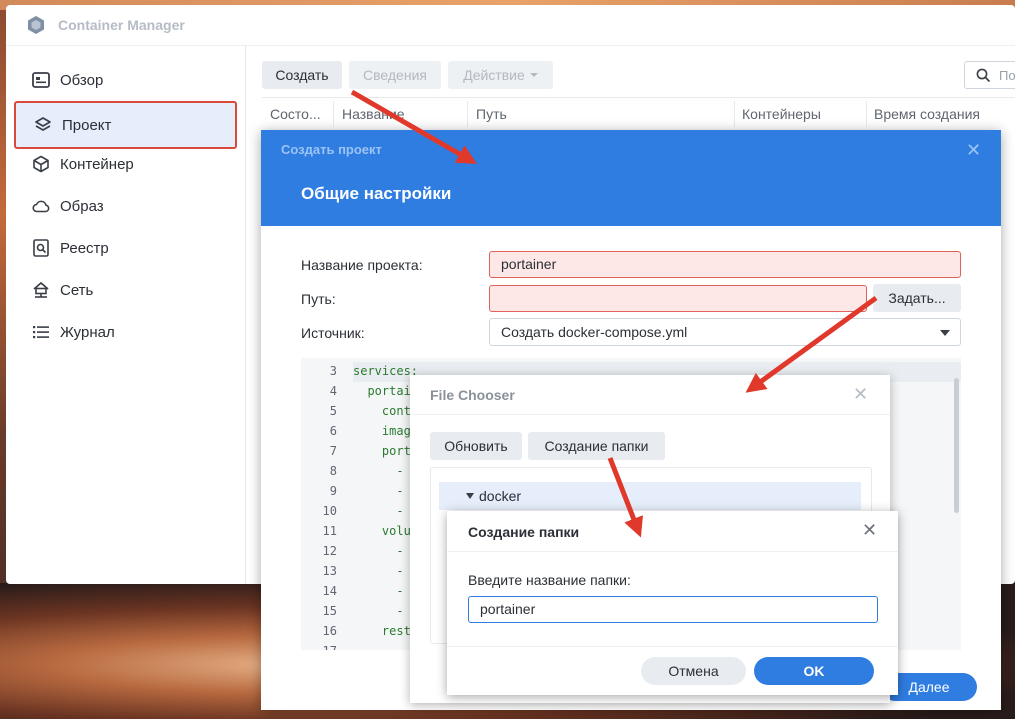 The width and height of the screenshot is (1015, 719). What do you see at coordinates (125, 332) in the screenshot?
I see `sidebar-item-log: Журнал` at bounding box center [125, 332].